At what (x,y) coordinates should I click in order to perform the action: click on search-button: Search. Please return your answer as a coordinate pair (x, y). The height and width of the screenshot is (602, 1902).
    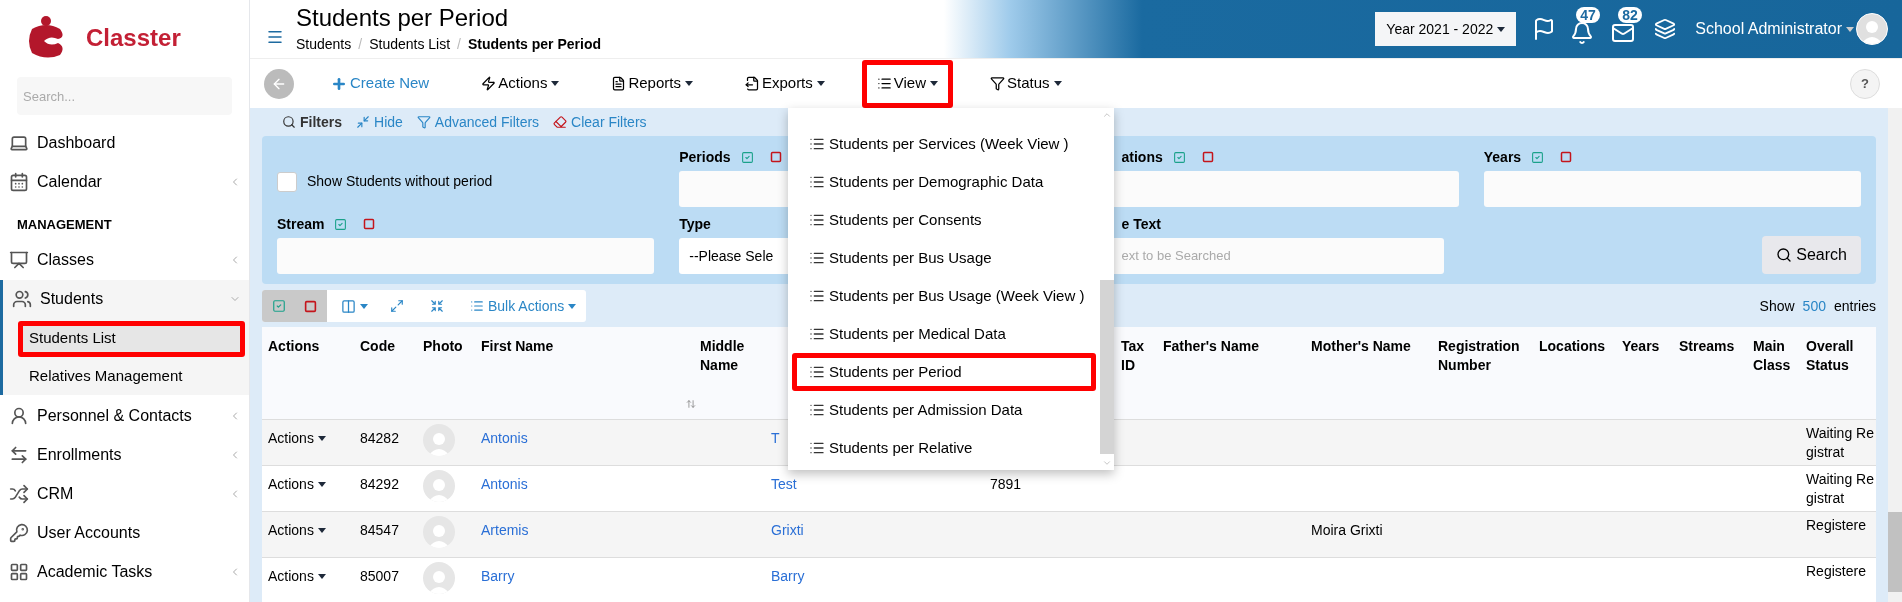
    Looking at the image, I should click on (1811, 255).